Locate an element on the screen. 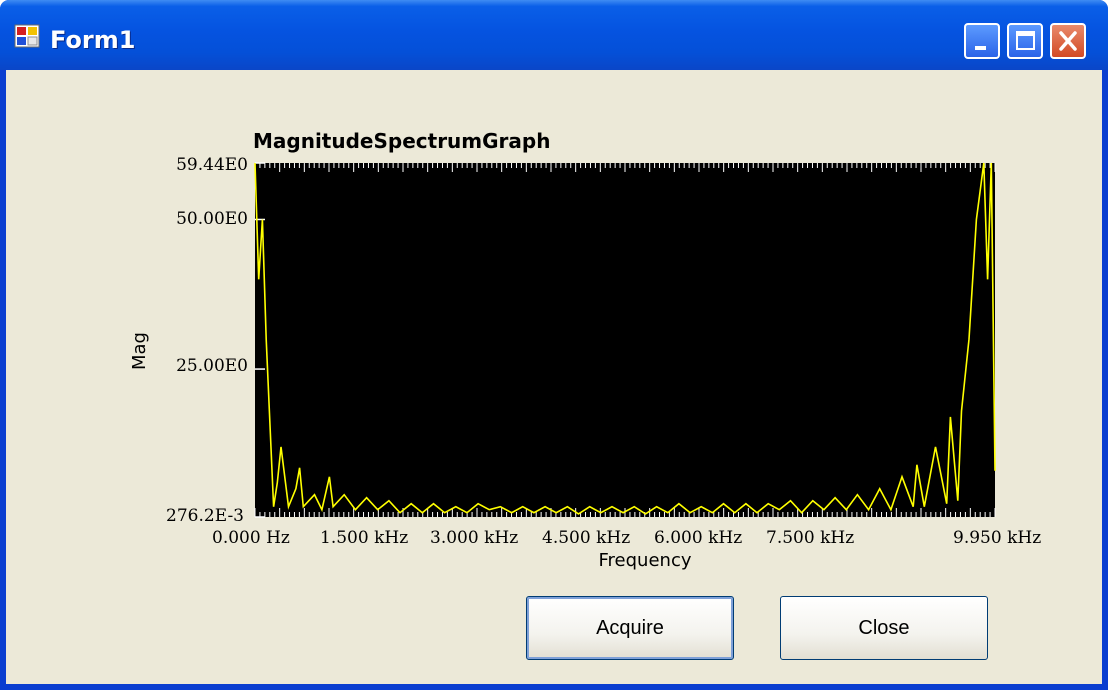  x-tick-label: 0.000 Hz is located at coordinates (251, 538).